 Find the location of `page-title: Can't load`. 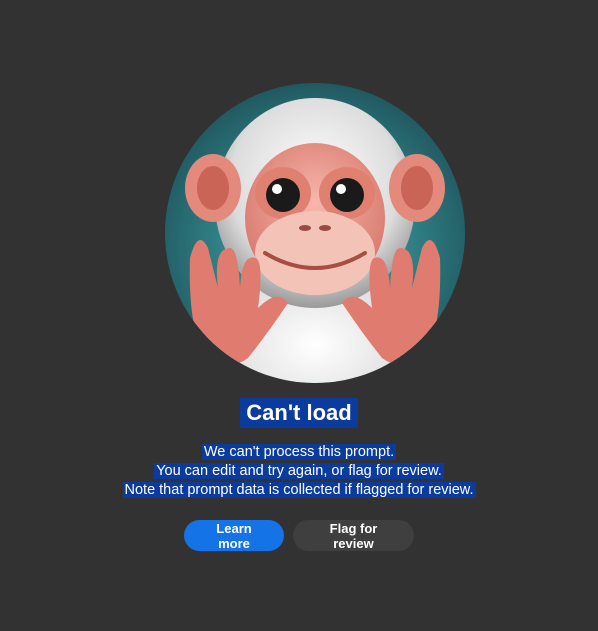

page-title: Can't load is located at coordinates (299, 413).